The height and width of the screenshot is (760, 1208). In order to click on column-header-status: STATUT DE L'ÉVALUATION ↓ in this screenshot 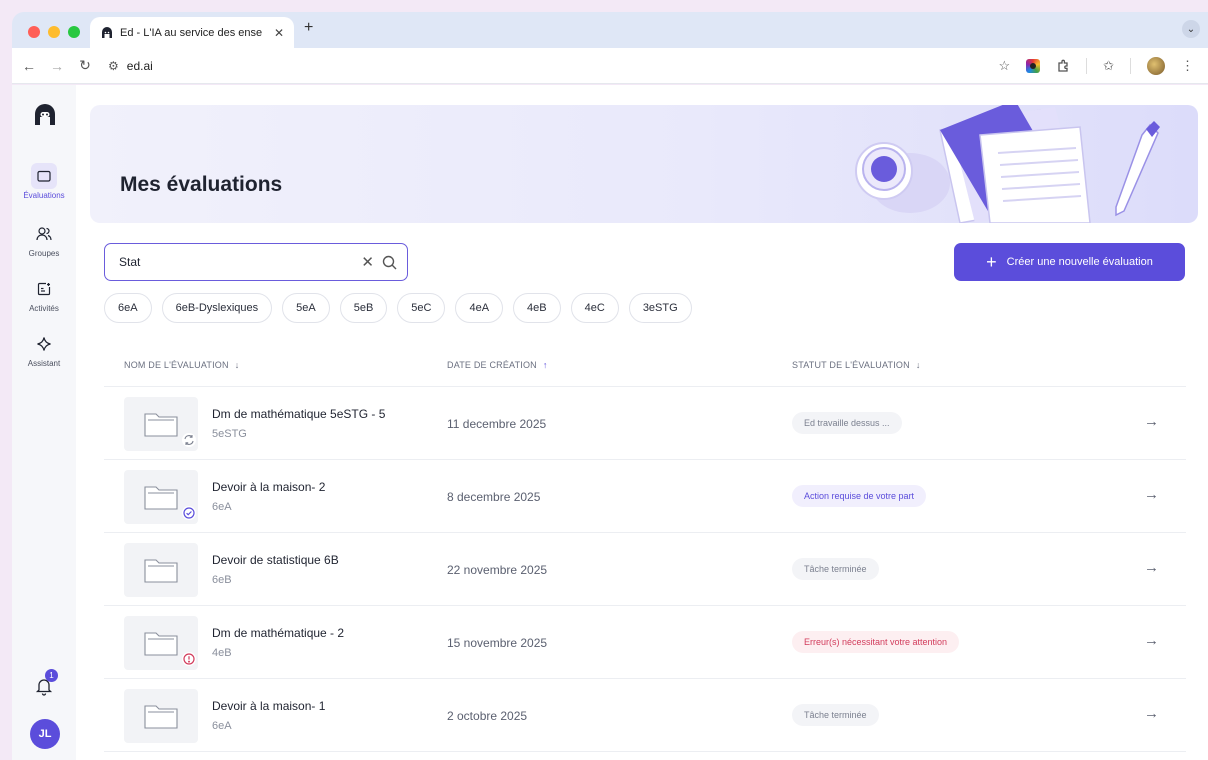, I will do `click(856, 365)`.